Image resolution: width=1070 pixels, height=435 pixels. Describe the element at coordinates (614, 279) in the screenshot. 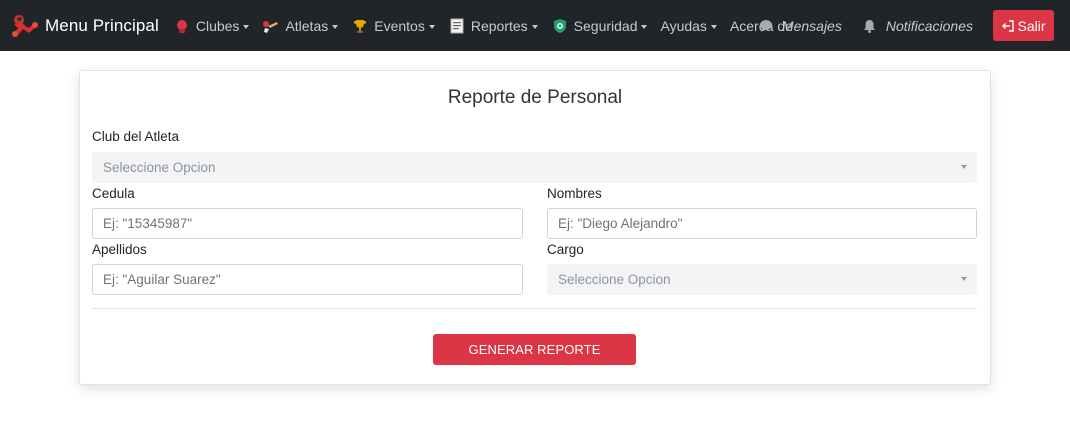

I see `cargo-select-value: Seleccione Opcion` at that location.